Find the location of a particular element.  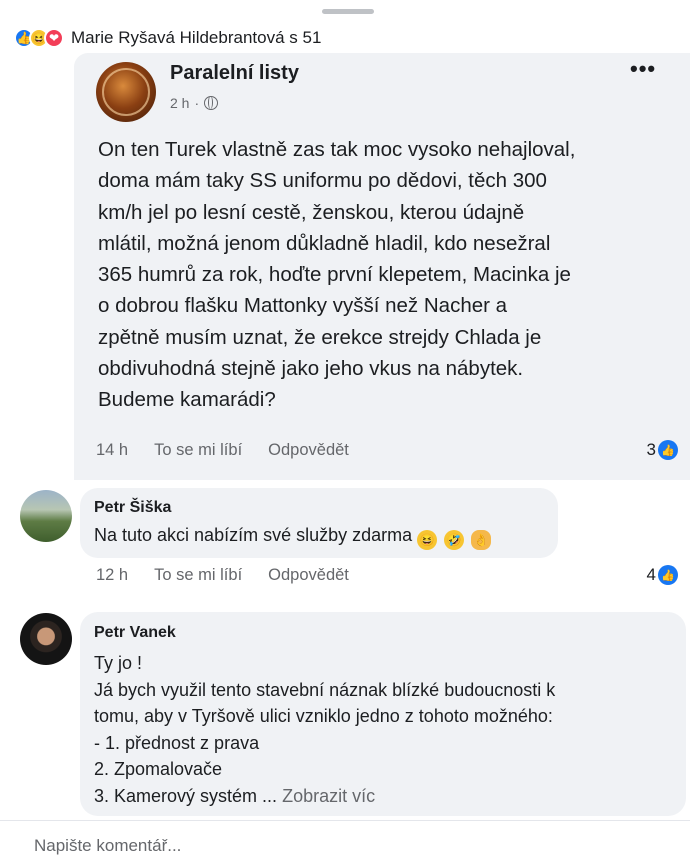

rofl-emoji-icon: 🤣 is located at coordinates (454, 540).